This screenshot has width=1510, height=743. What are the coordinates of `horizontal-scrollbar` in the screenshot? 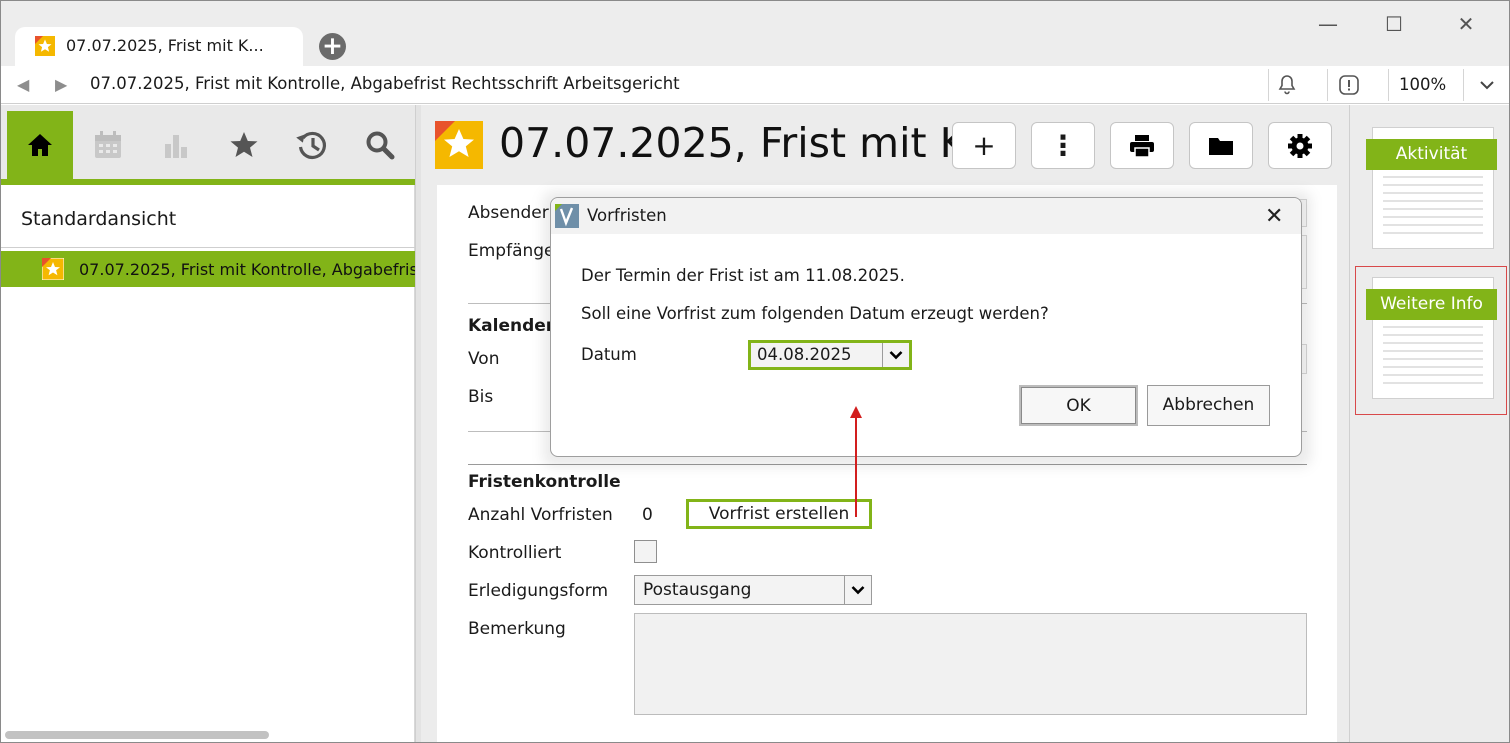 It's located at (137, 735).